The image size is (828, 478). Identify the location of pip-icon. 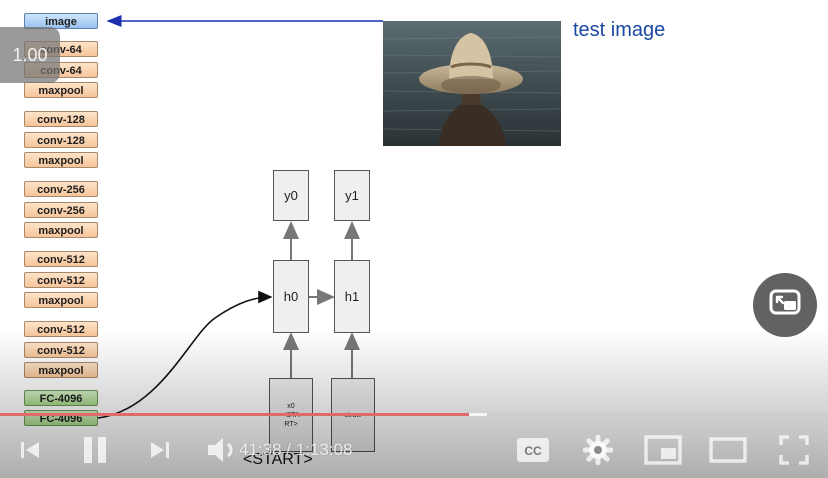
(785, 305).